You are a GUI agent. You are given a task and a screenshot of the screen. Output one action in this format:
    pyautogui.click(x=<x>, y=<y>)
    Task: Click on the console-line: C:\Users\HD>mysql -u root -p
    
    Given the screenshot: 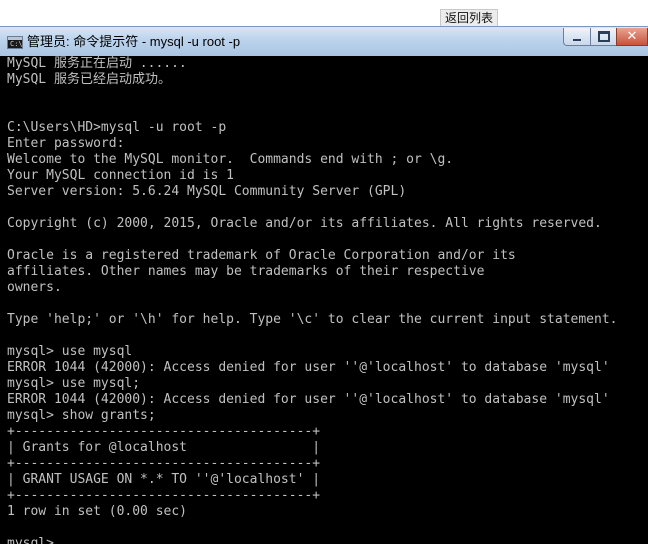 What is the action you would take?
    pyautogui.click(x=117, y=127)
    